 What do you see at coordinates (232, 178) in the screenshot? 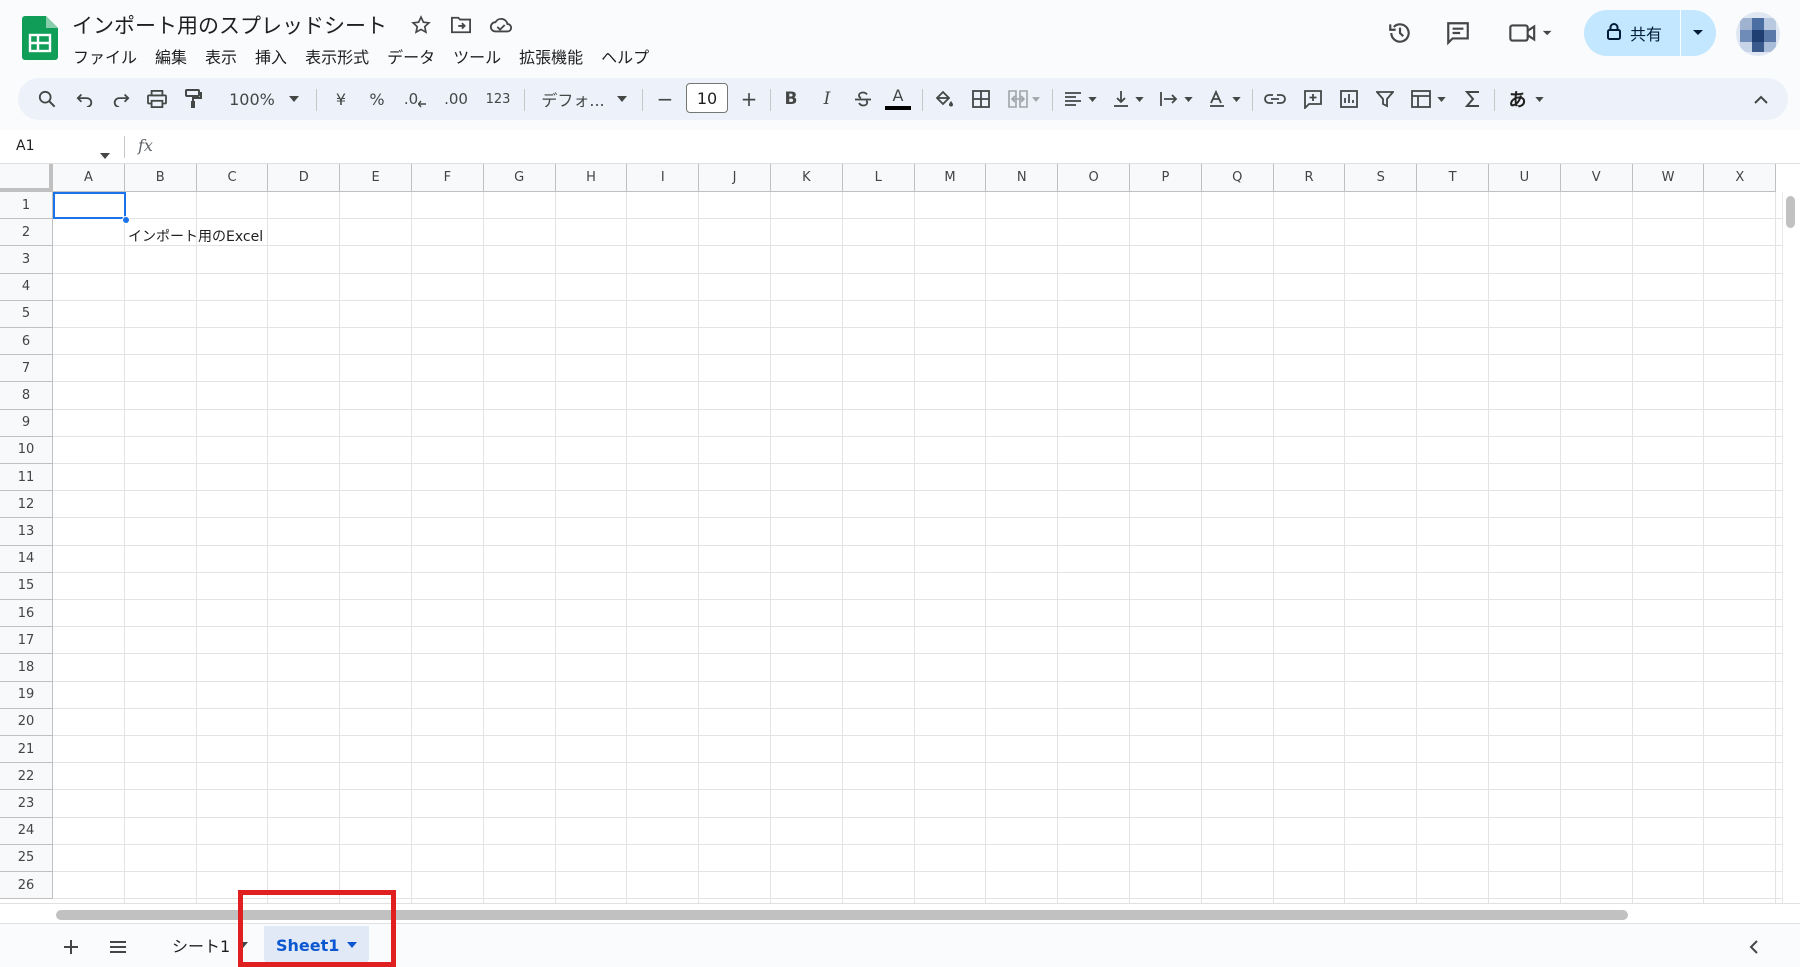
I see `column-header-c: C` at bounding box center [232, 178].